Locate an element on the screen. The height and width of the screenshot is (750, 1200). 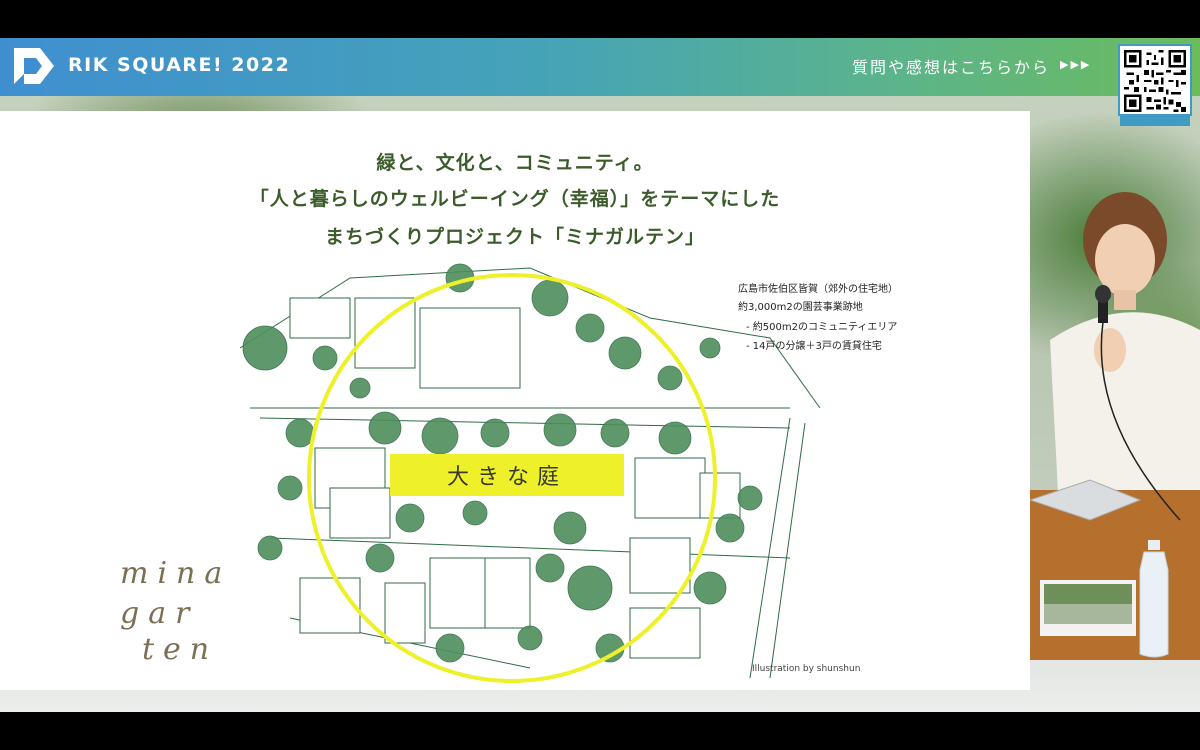
garden-label: 大きな庭 is located at coordinates (507, 475).